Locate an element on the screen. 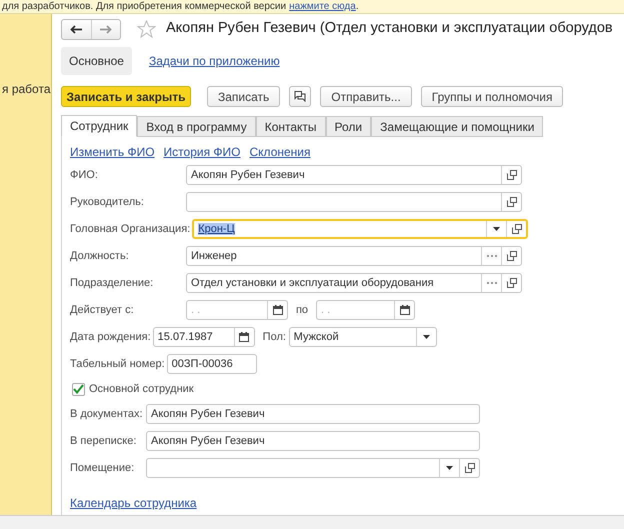 This screenshot has width=624, height=529. field-label: Дата рождения: is located at coordinates (111, 337).